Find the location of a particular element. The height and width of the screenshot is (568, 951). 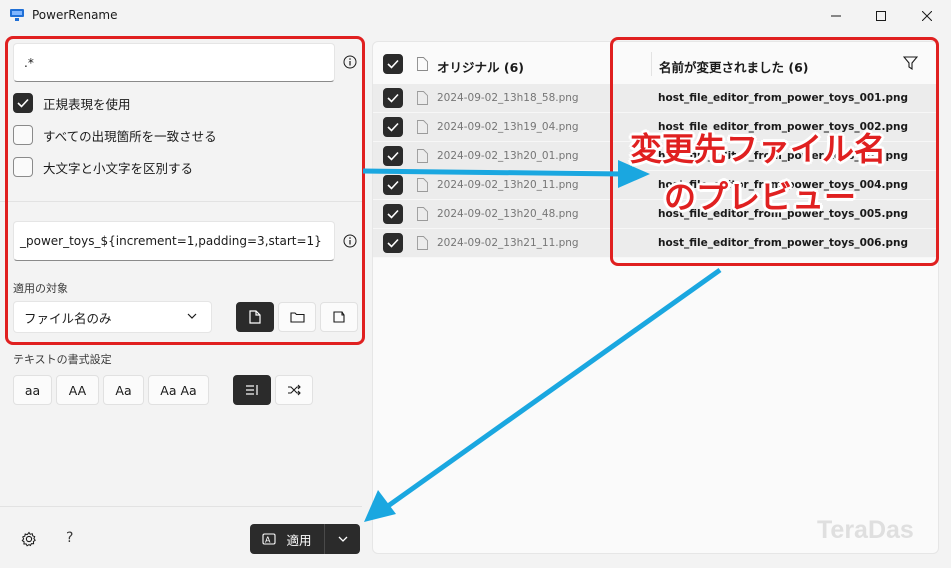

preview-annotation-line1: 変更先ファイル名 is located at coordinates (758, 149).